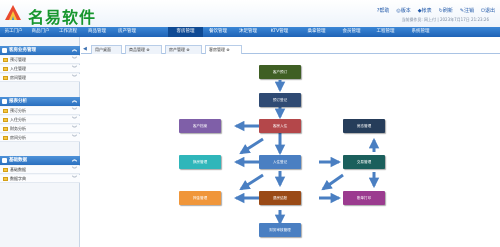  What do you see at coordinates (127, 32) in the screenshot?
I see `nav-item-property: 房产管理` at bounding box center [127, 32].